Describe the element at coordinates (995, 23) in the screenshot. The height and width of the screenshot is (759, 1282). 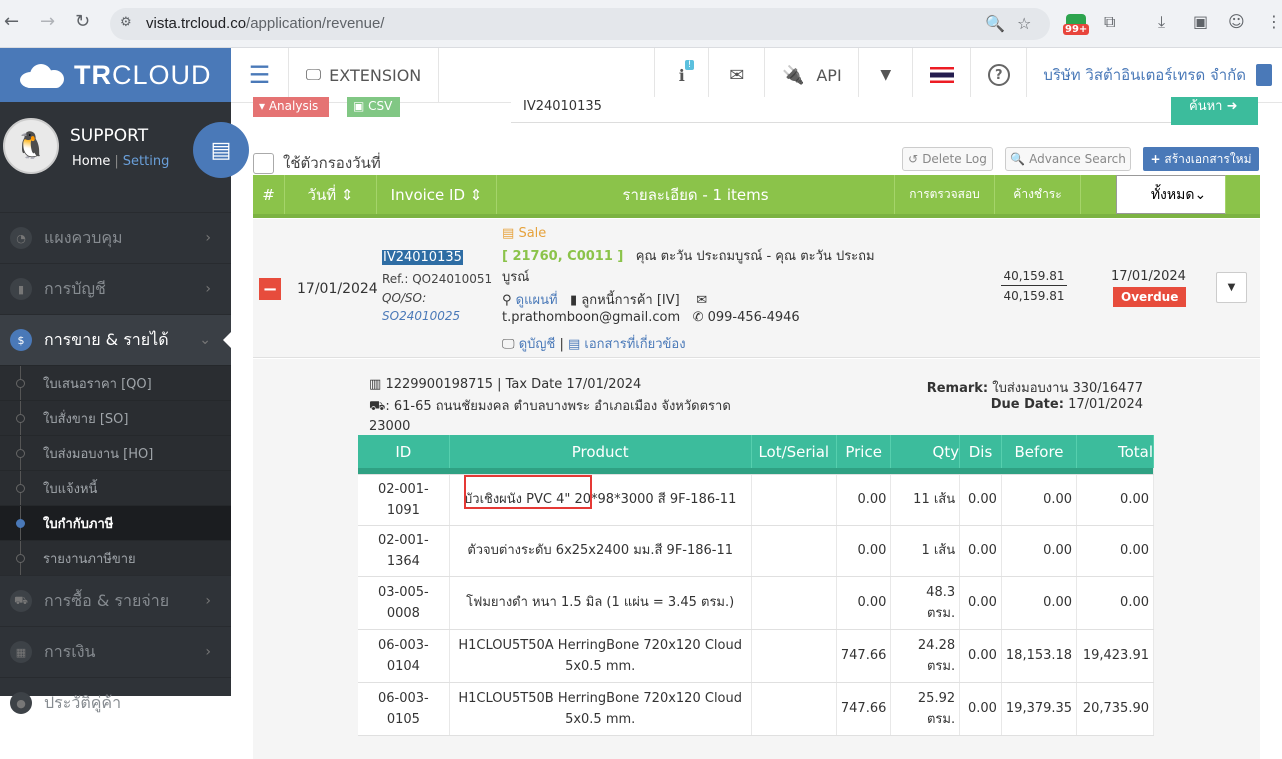
I see `zoom-icon: 🔍` at that location.